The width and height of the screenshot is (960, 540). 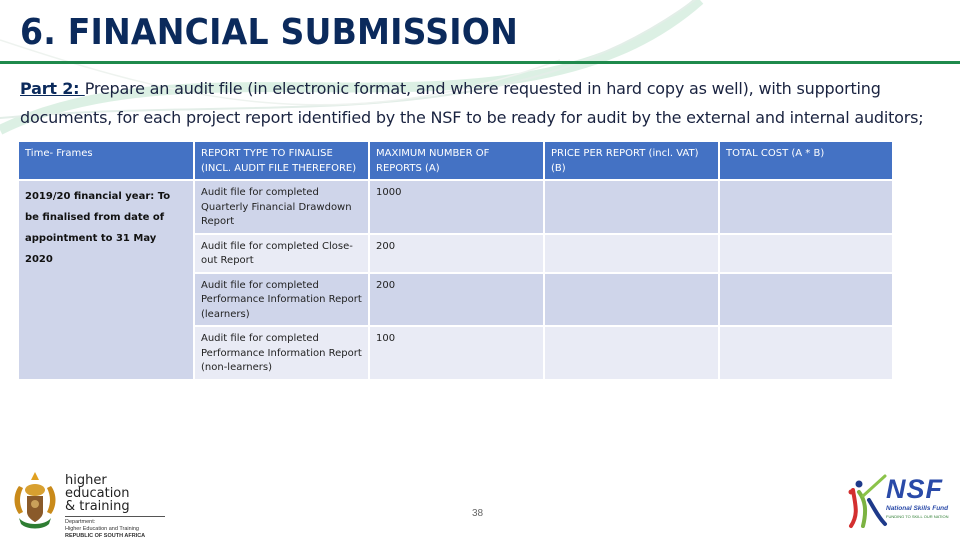 I want to click on title-divider, so click(x=480, y=62).